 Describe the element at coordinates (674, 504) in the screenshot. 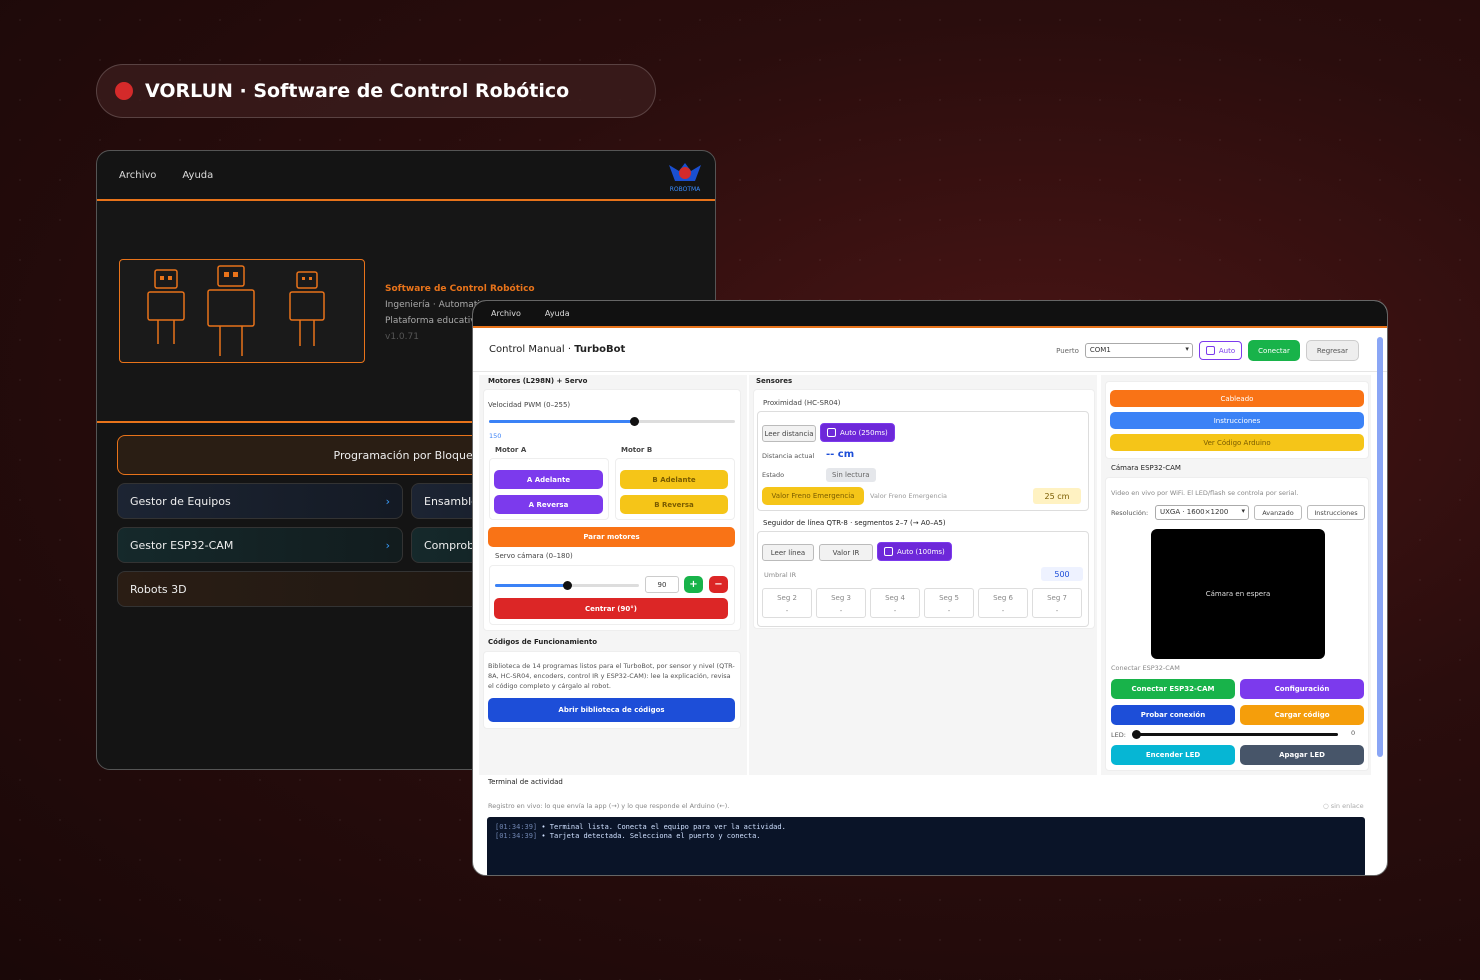

I see `motor-b-reverse-button: B Reversa` at that location.